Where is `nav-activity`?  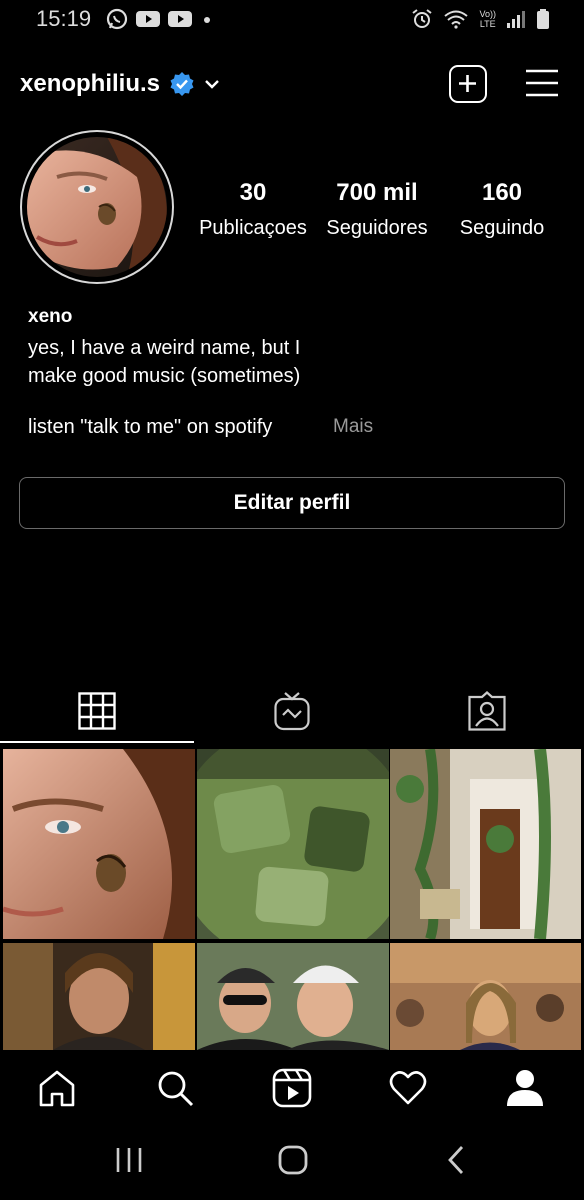 nav-activity is located at coordinates (408, 1088).